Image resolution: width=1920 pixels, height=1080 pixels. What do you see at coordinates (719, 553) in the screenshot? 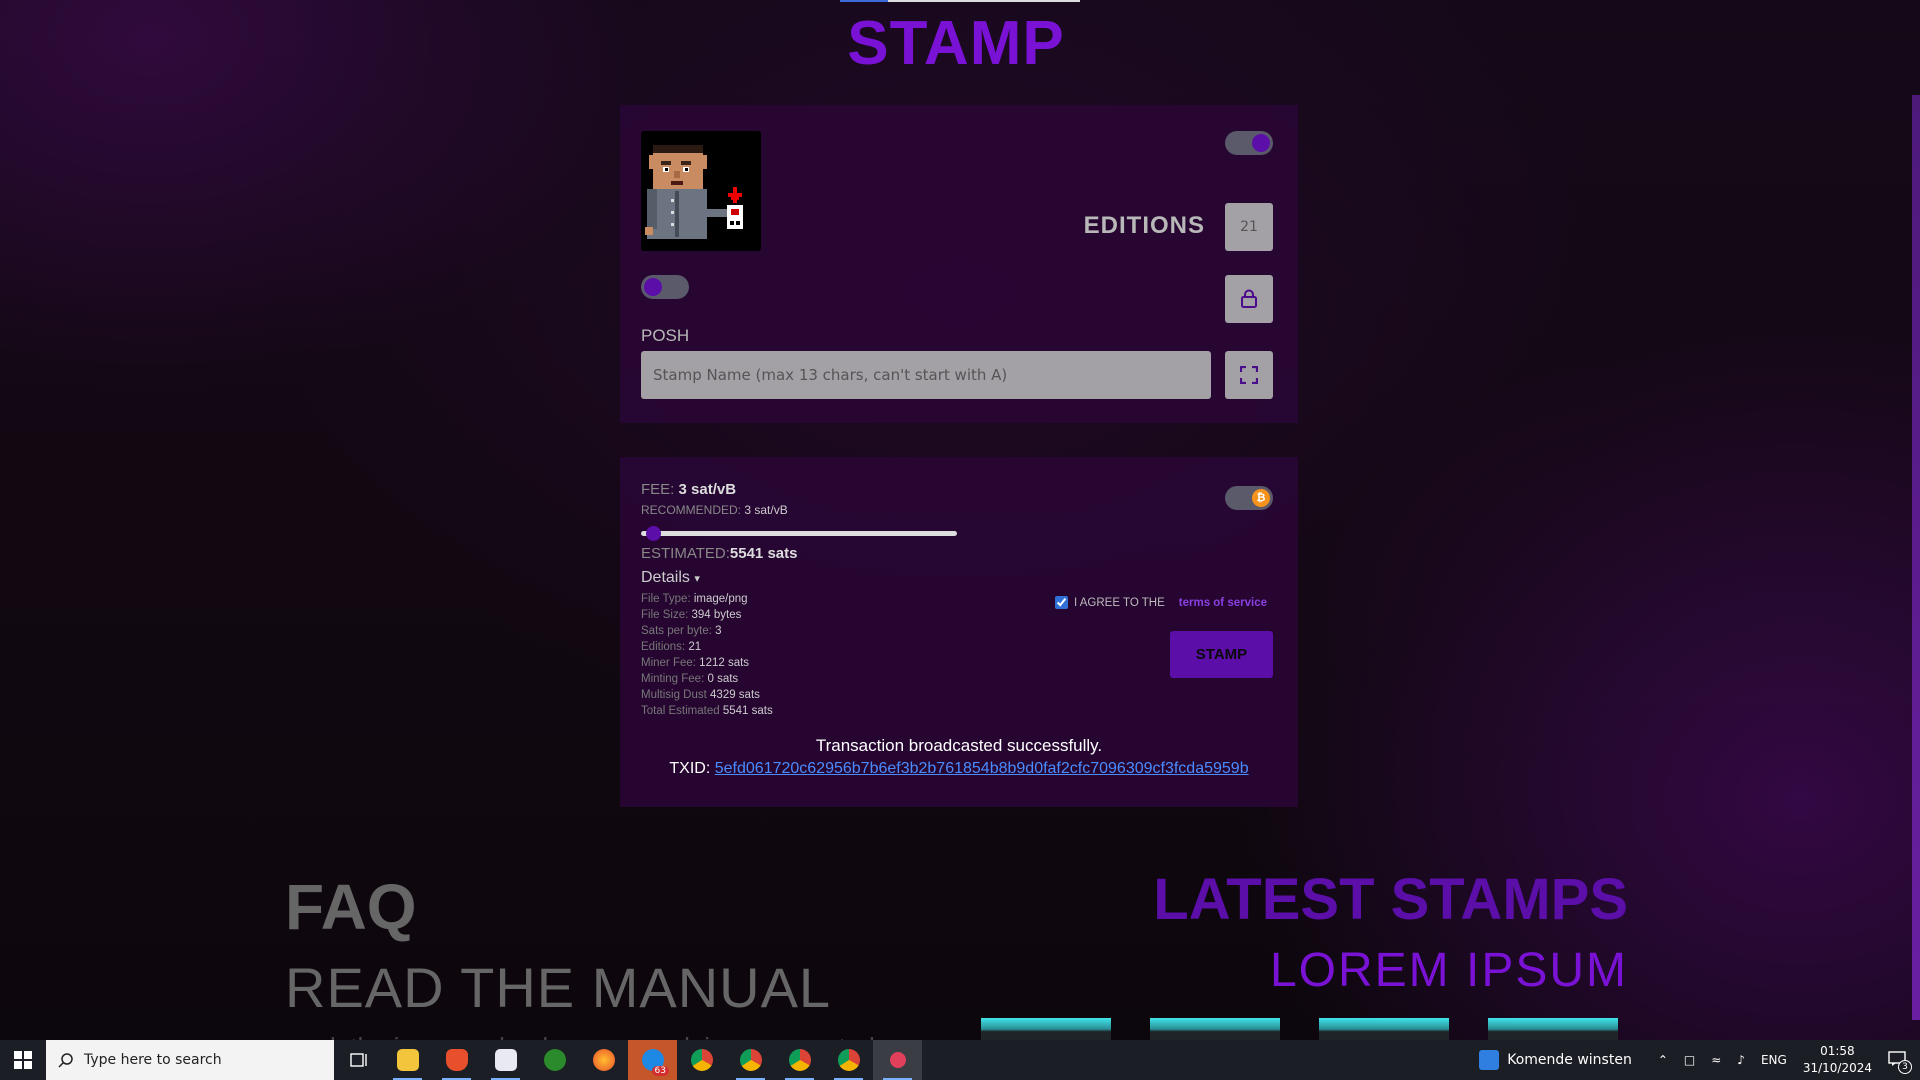
I see `estimated-fee: ESTIMATED:5541 sats` at bounding box center [719, 553].